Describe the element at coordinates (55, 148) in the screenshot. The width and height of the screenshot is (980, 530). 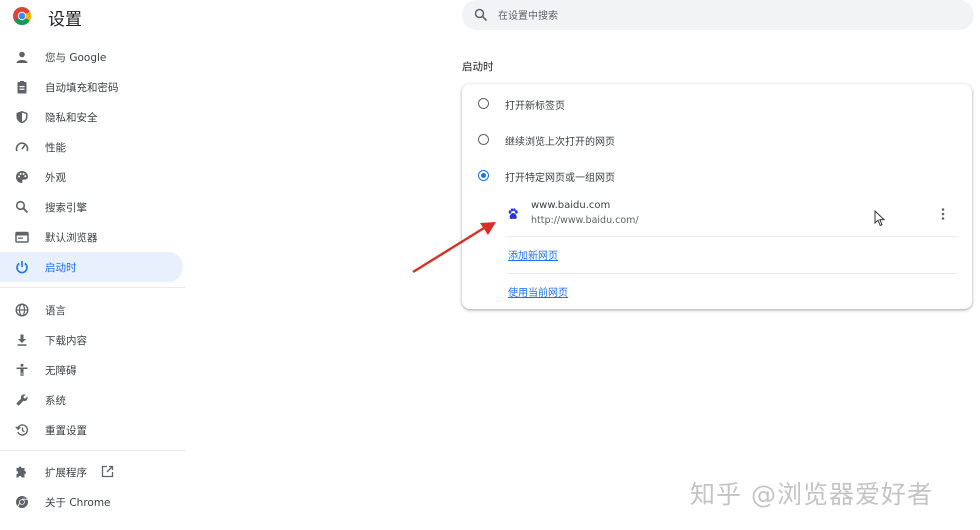
I see `sidebar-item-label: 性能` at that location.